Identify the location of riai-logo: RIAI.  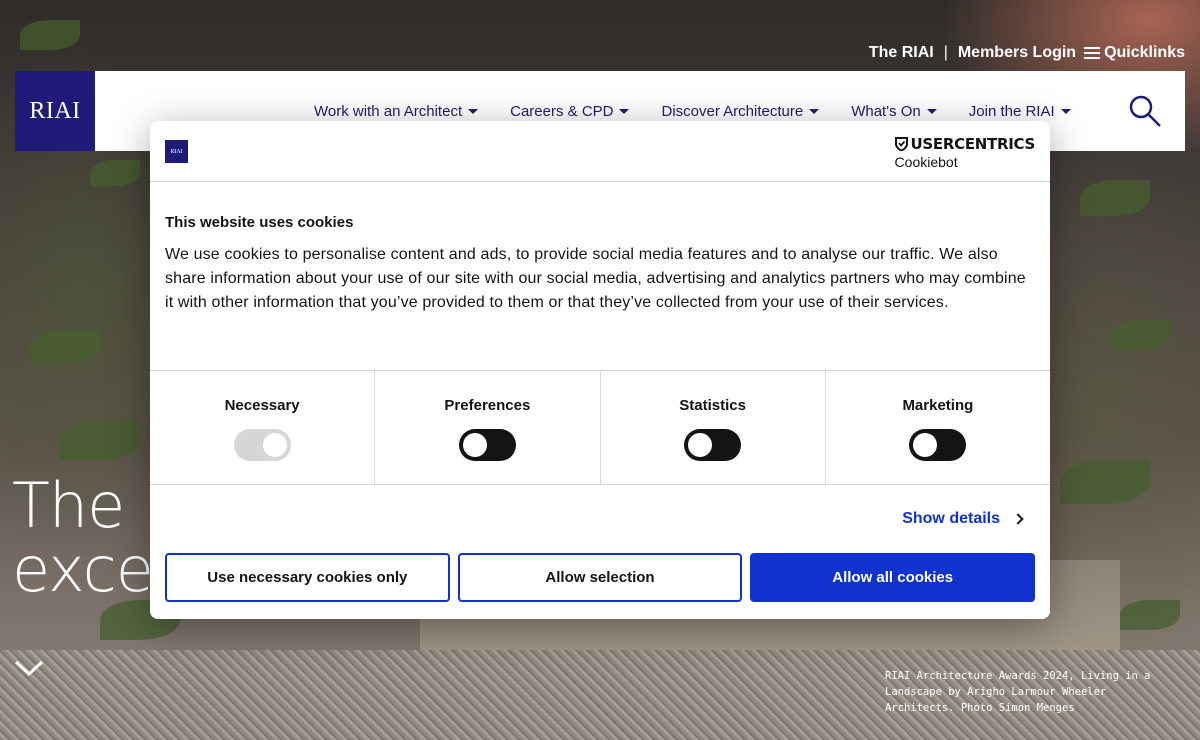
(55, 111).